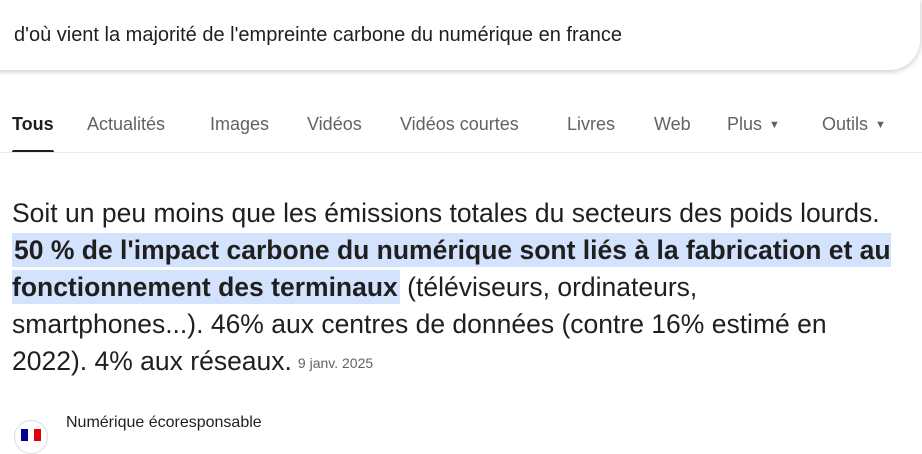 The width and height of the screenshot is (922, 454). I want to click on tab-videos: Vidéos, so click(334, 124).